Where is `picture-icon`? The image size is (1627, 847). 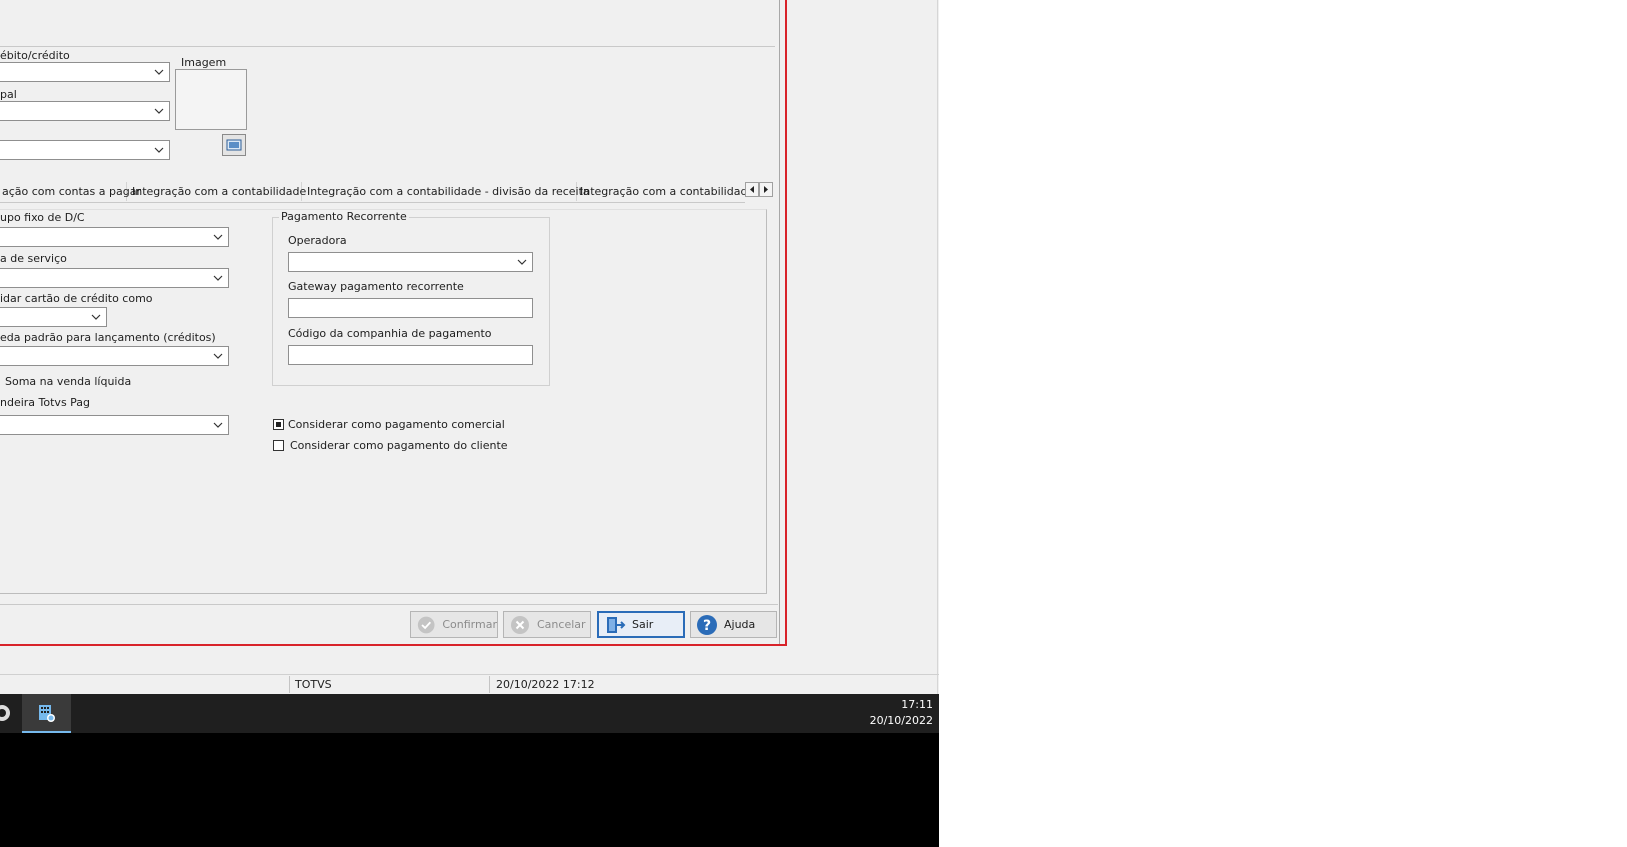
picture-icon is located at coordinates (234, 145).